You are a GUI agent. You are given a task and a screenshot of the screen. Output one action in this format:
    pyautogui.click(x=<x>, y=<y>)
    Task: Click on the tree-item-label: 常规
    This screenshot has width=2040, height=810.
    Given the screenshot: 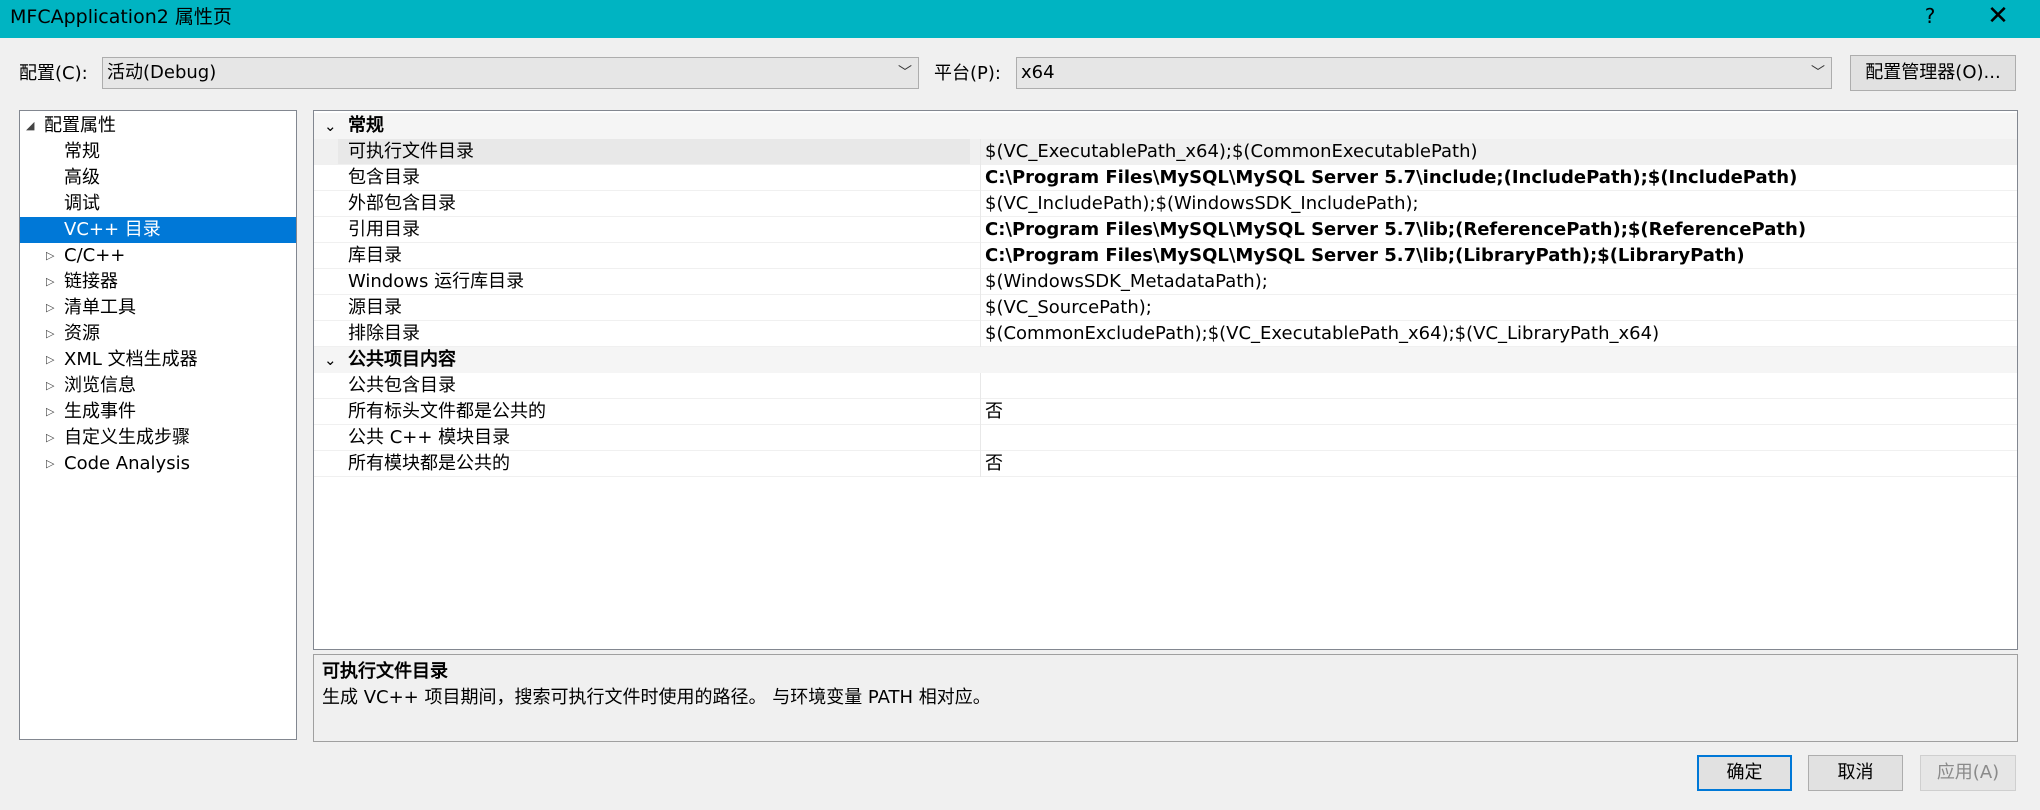 What is the action you would take?
    pyautogui.click(x=82, y=151)
    